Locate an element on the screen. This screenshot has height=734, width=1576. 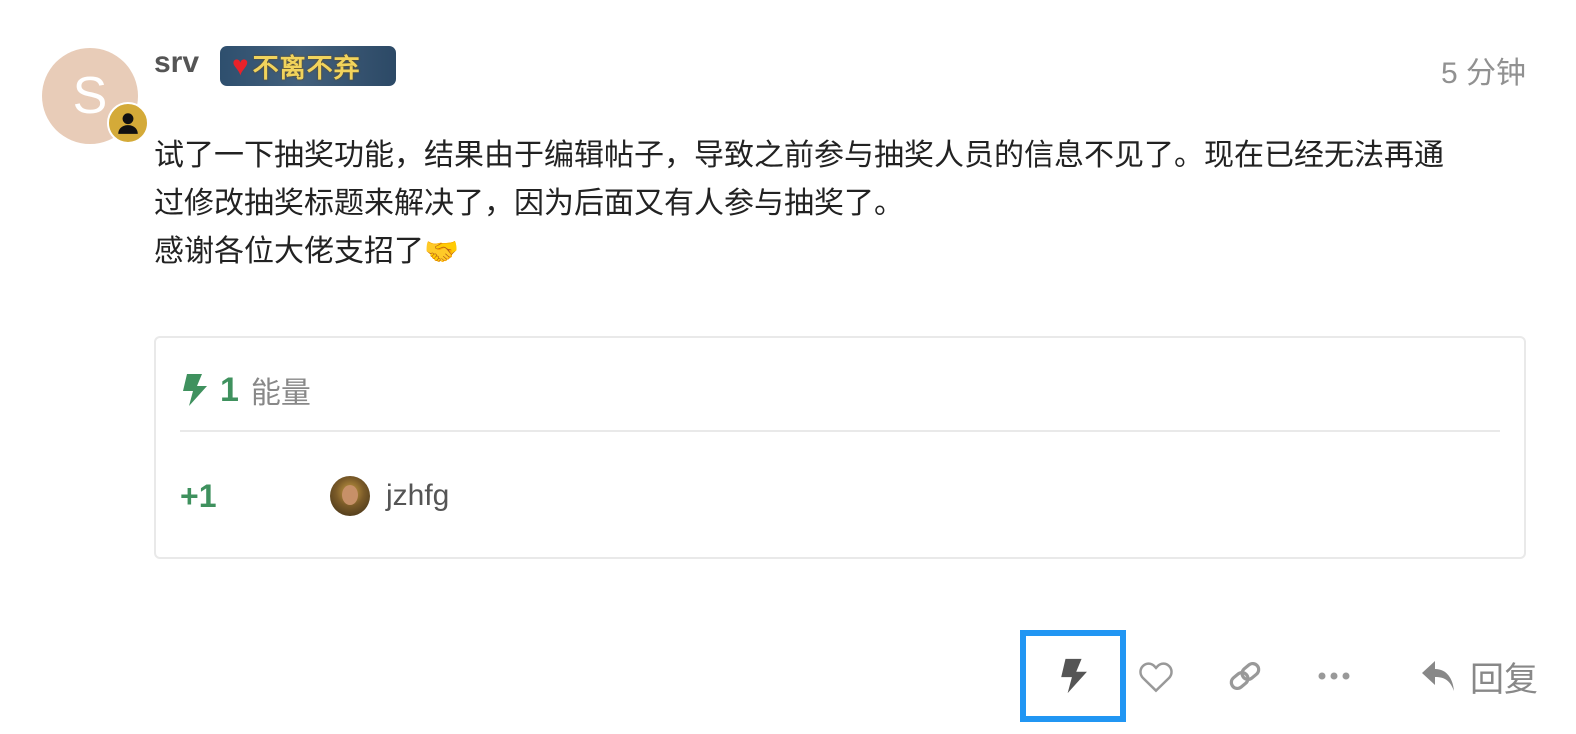
share-link-button is located at coordinates (1245, 676).